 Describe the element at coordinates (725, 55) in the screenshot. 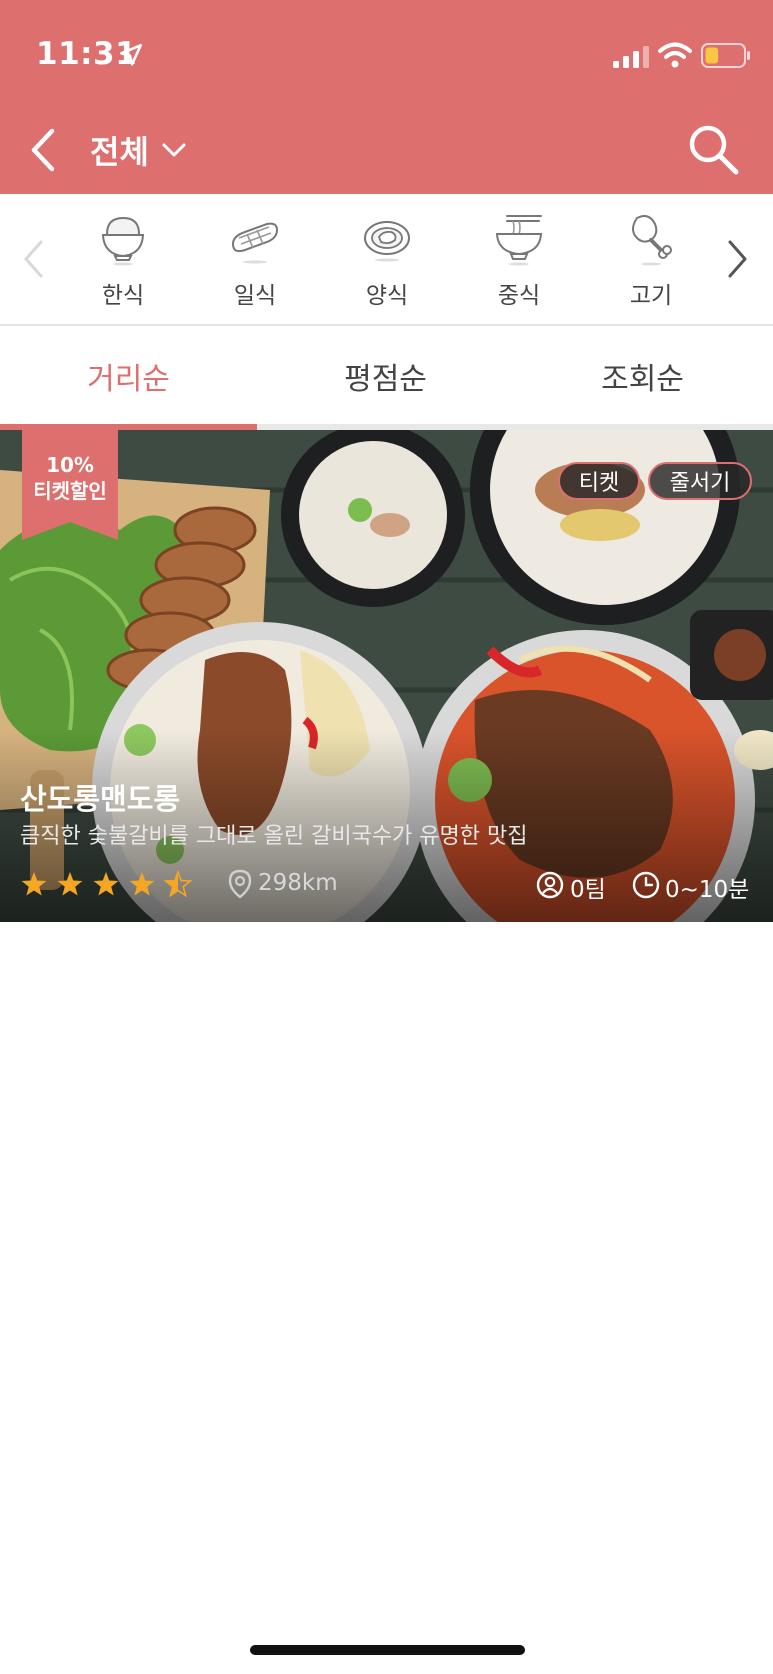

I see `battery-icon` at that location.